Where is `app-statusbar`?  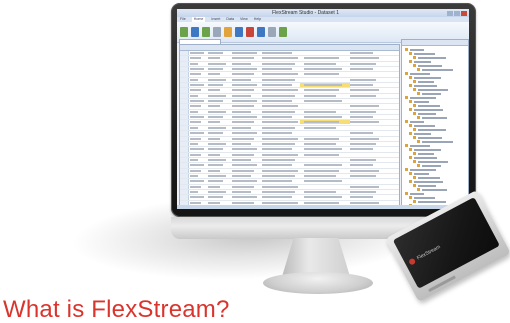 app-statusbar is located at coordinates (323, 207).